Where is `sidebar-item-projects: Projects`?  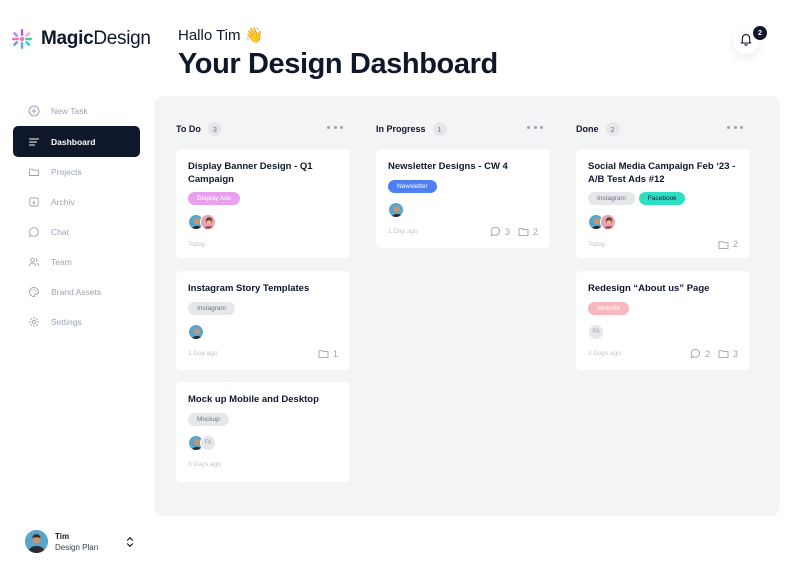 sidebar-item-projects: Projects is located at coordinates (76, 172).